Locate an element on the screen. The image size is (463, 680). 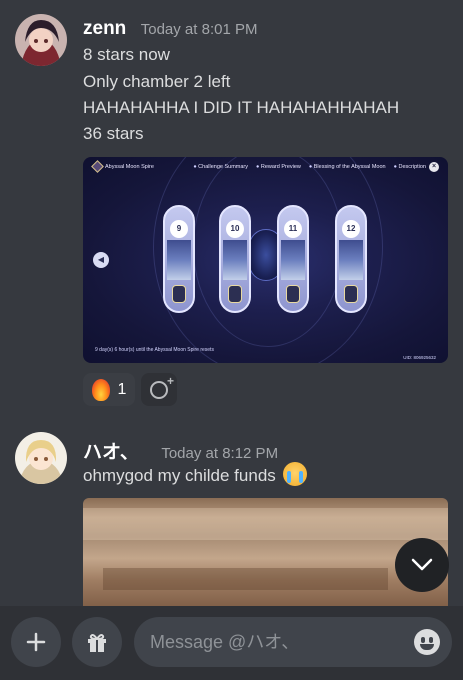
reaction-count: 1 is located at coordinates (122, 389).